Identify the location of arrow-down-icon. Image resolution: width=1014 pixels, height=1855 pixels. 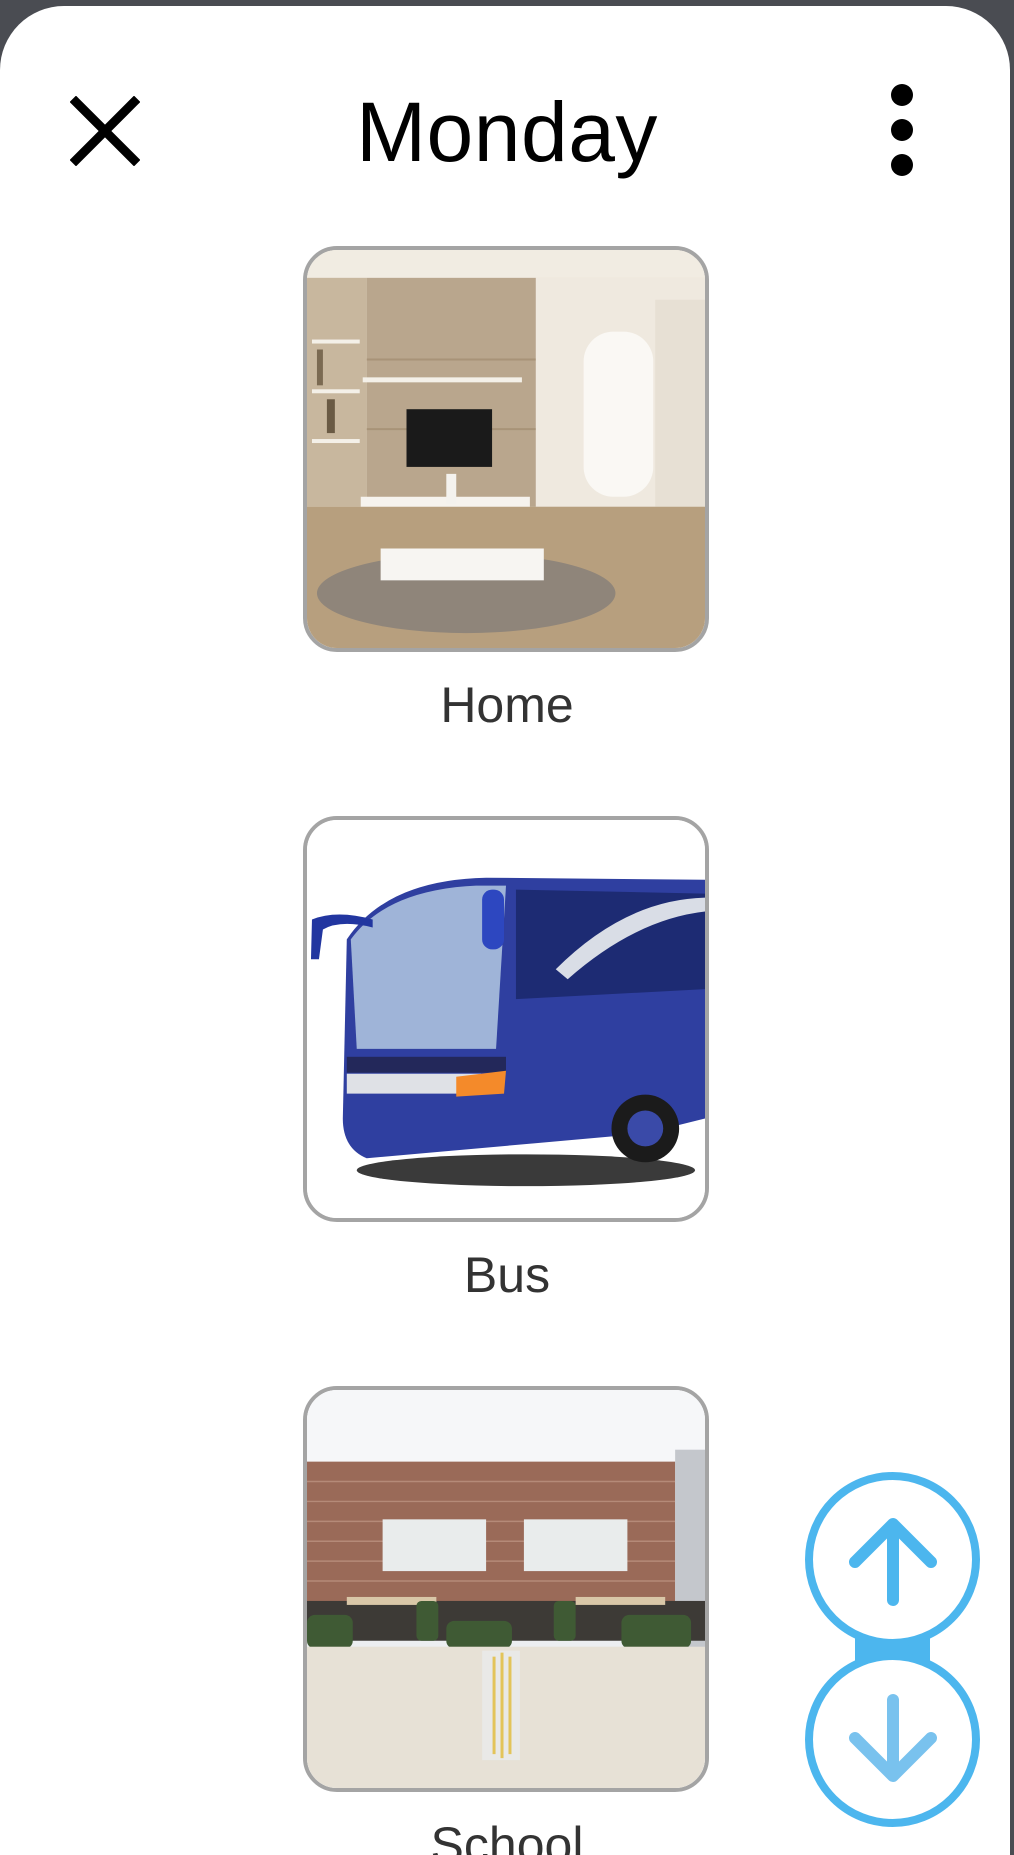
(892, 1737).